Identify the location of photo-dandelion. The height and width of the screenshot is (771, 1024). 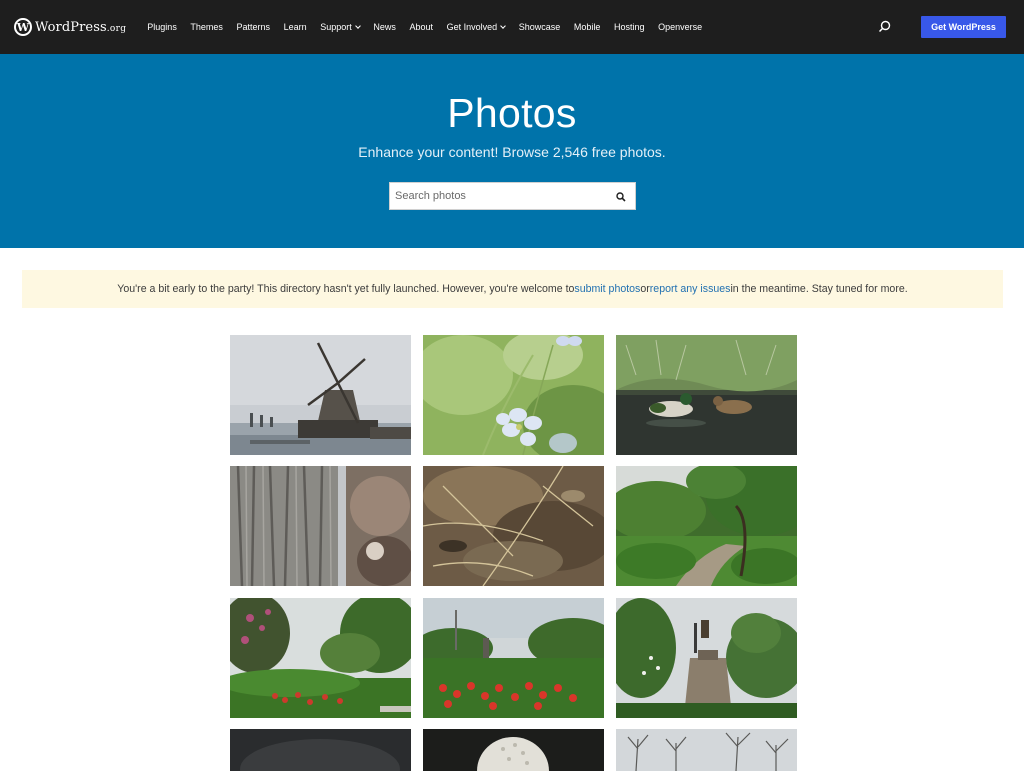
(513, 750).